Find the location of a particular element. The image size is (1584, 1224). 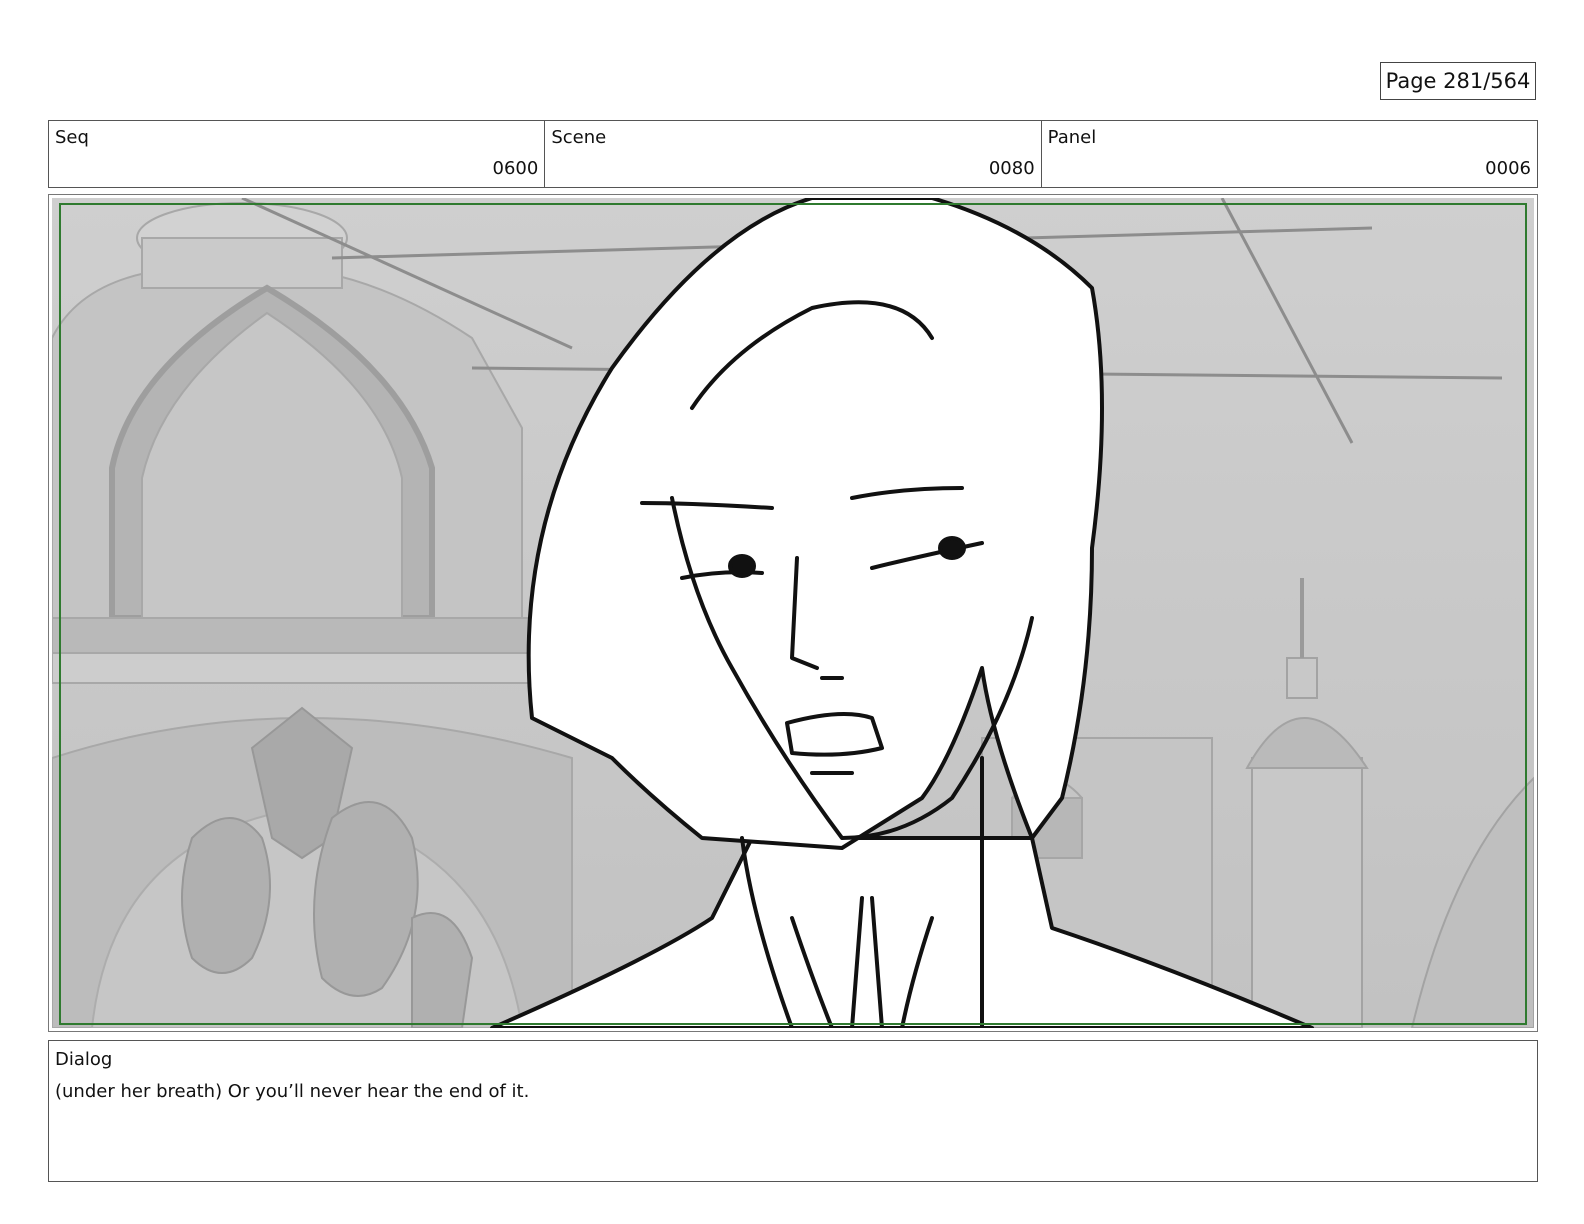

seq-label: Seq is located at coordinates (72, 137).